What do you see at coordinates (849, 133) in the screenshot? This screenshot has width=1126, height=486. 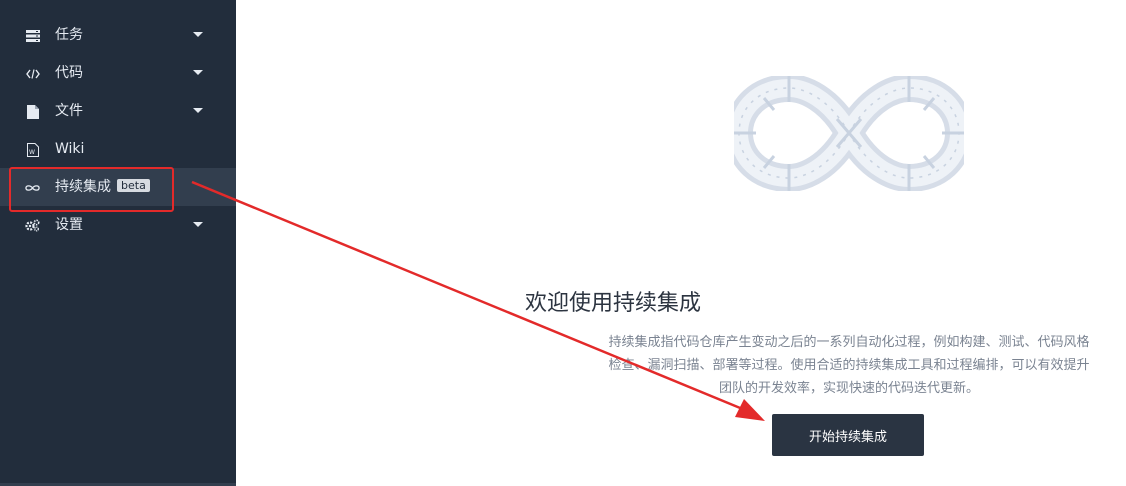 I see `infinity-pipe-illustration` at bounding box center [849, 133].